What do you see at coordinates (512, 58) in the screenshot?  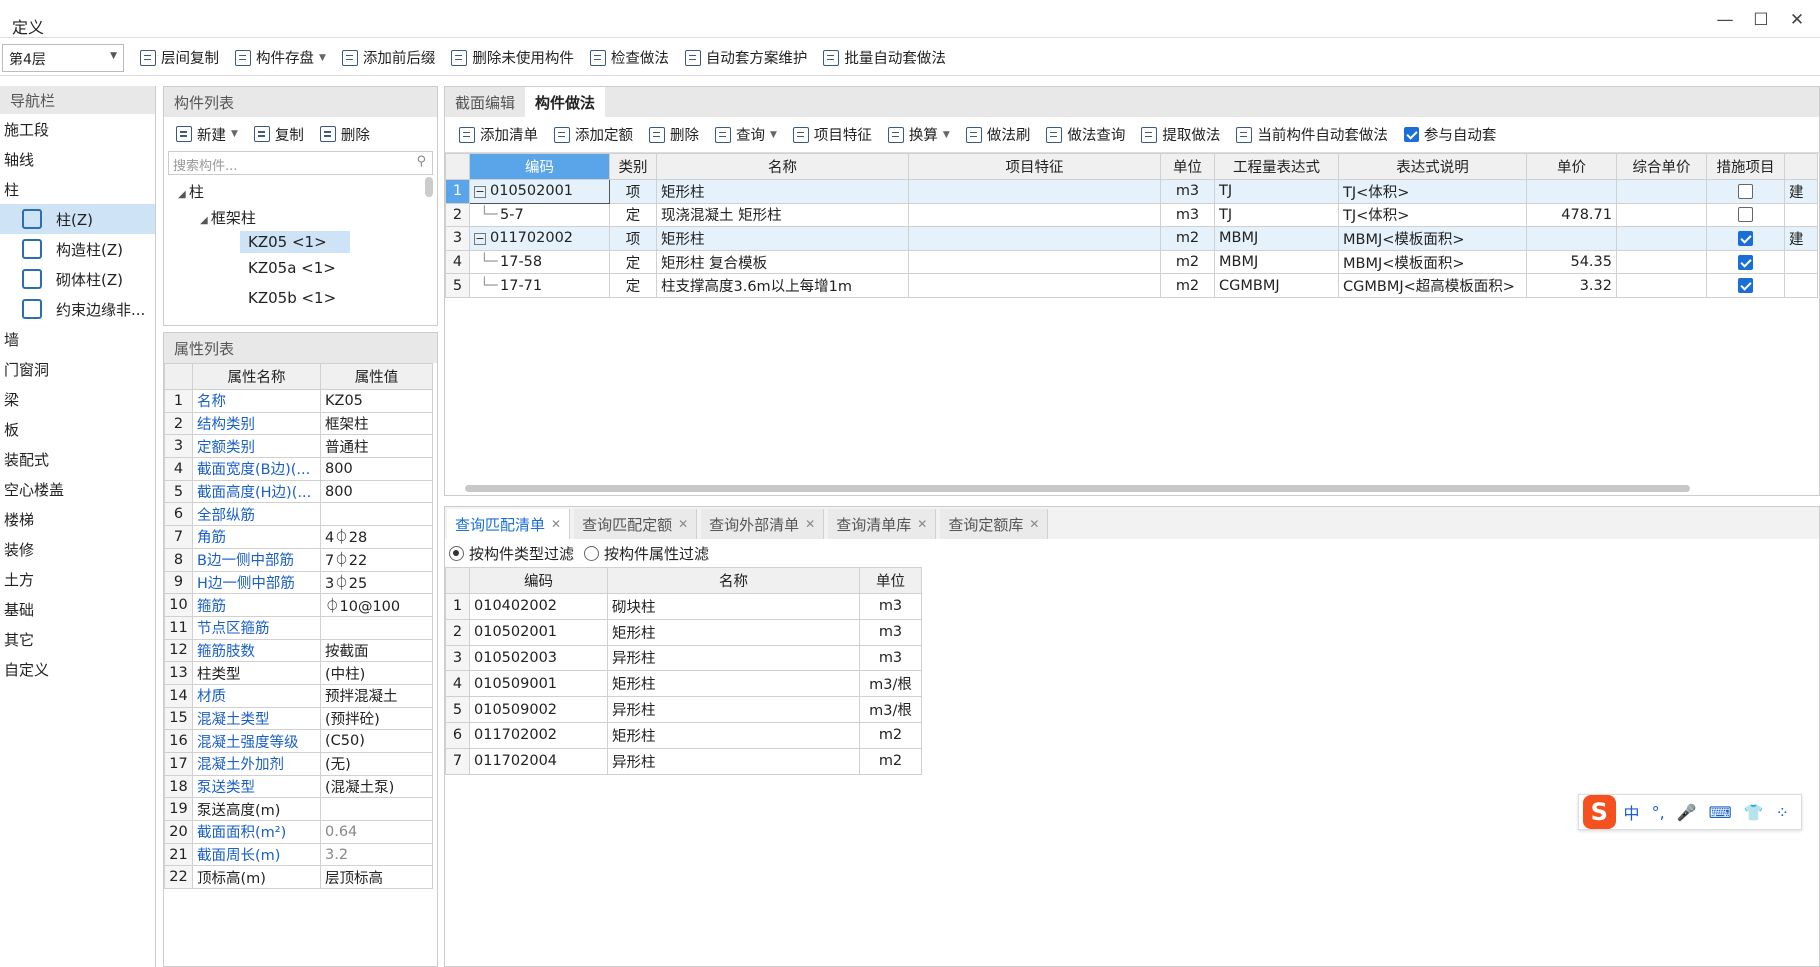 I see `delete-unused-button: 删除未使用构件` at bounding box center [512, 58].